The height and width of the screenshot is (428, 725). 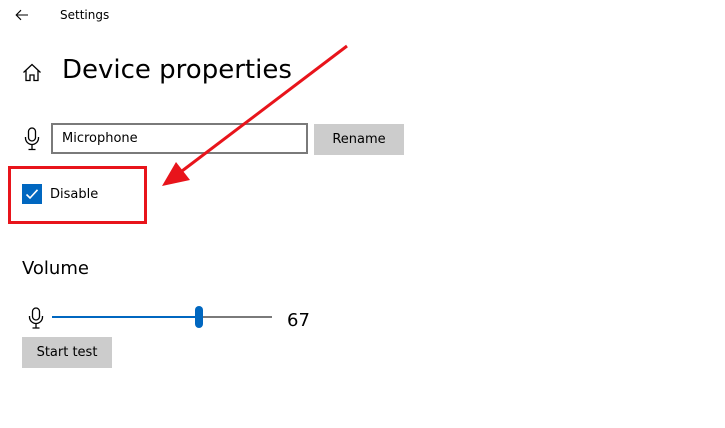 I want to click on slider-thumb, so click(x=199, y=317).